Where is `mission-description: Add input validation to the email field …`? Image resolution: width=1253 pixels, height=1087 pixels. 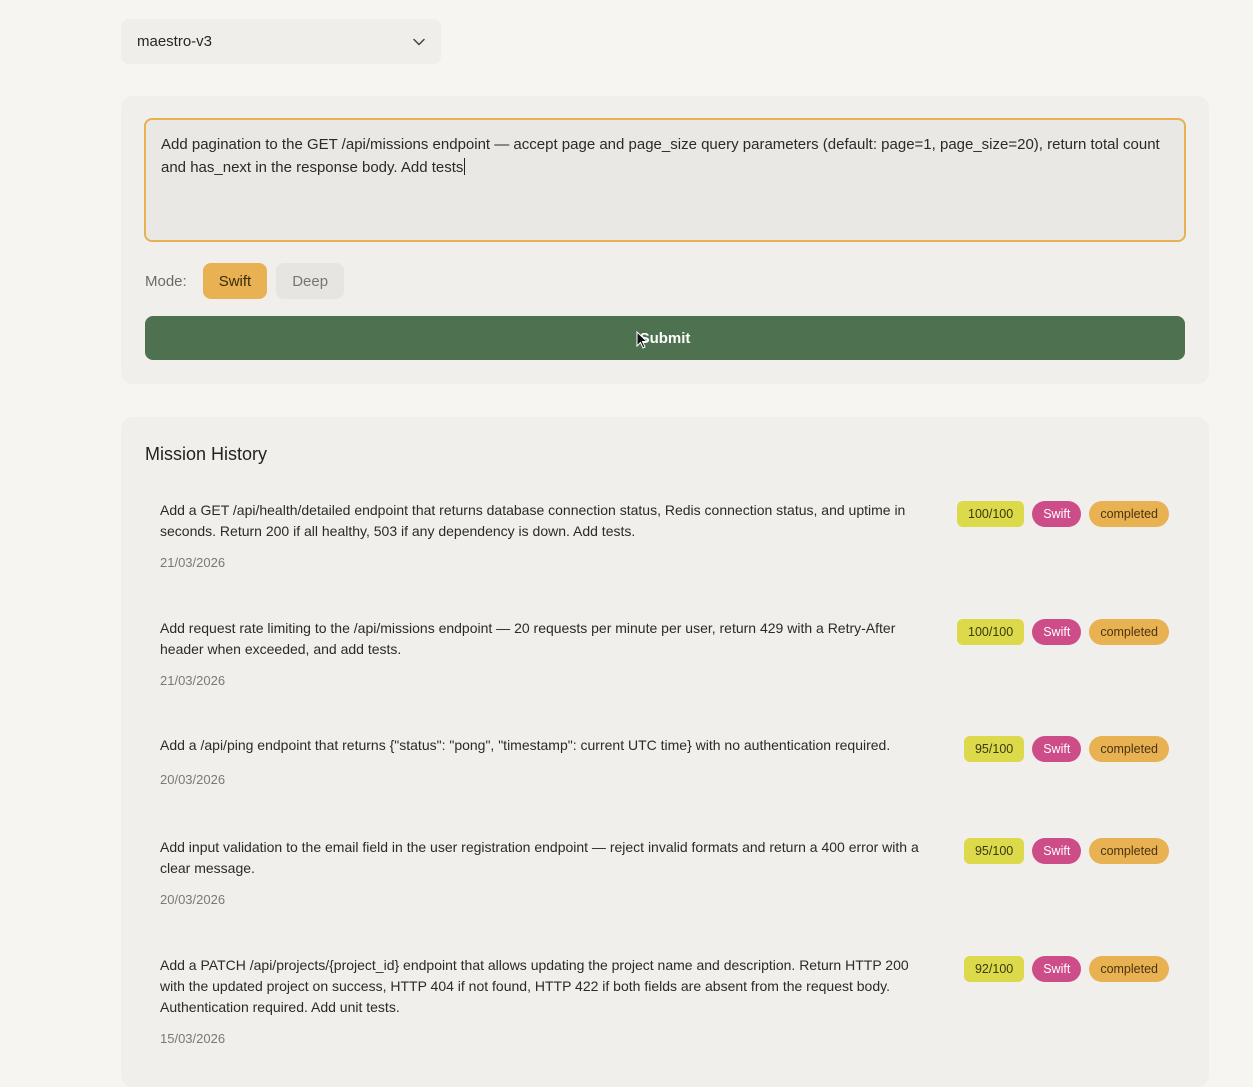 mission-description: Add input validation to the email field … is located at coordinates (539, 857).